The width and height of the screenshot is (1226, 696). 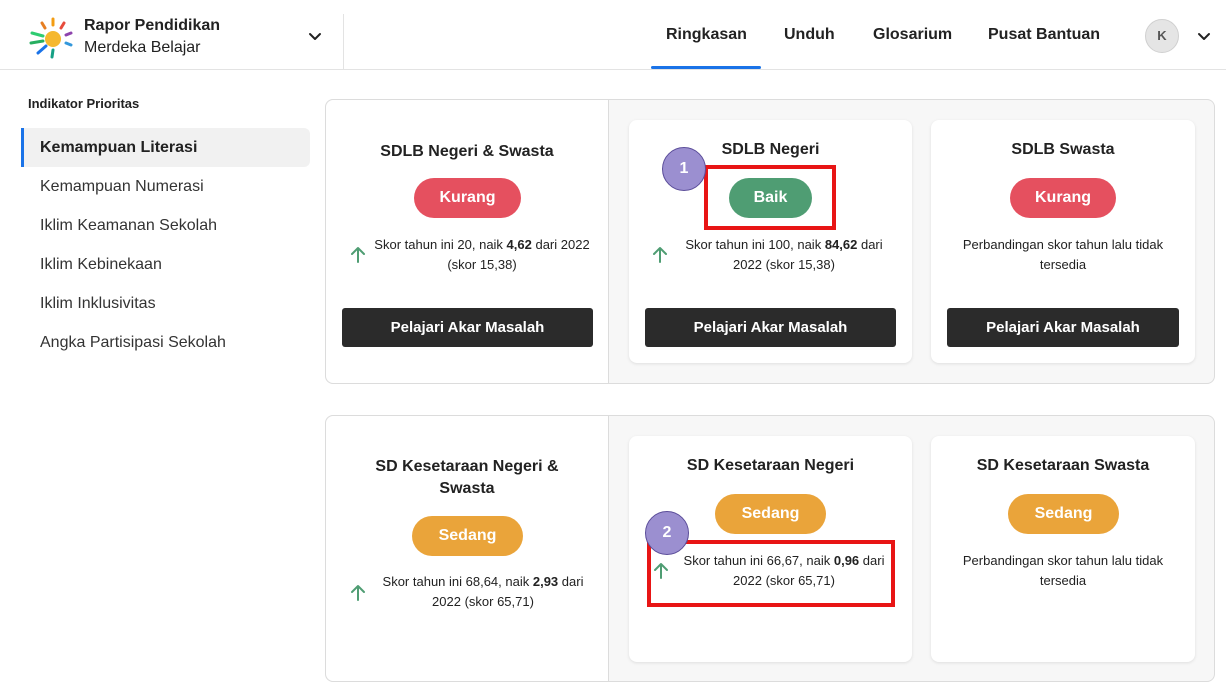 What do you see at coordinates (706, 67) in the screenshot?
I see `active-tab-indicator` at bounding box center [706, 67].